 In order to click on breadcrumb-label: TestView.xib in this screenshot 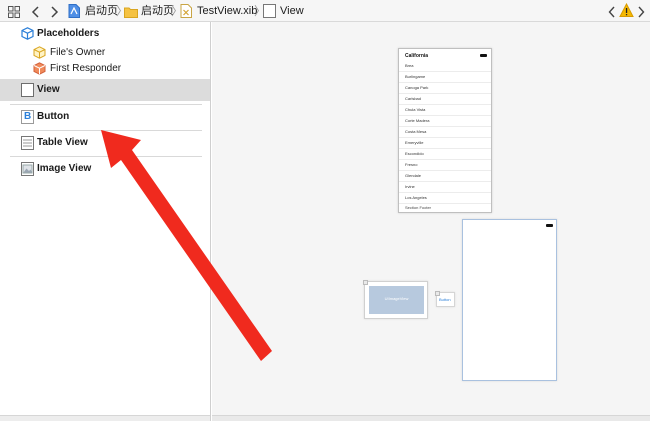, I will do `click(227, 11)`.